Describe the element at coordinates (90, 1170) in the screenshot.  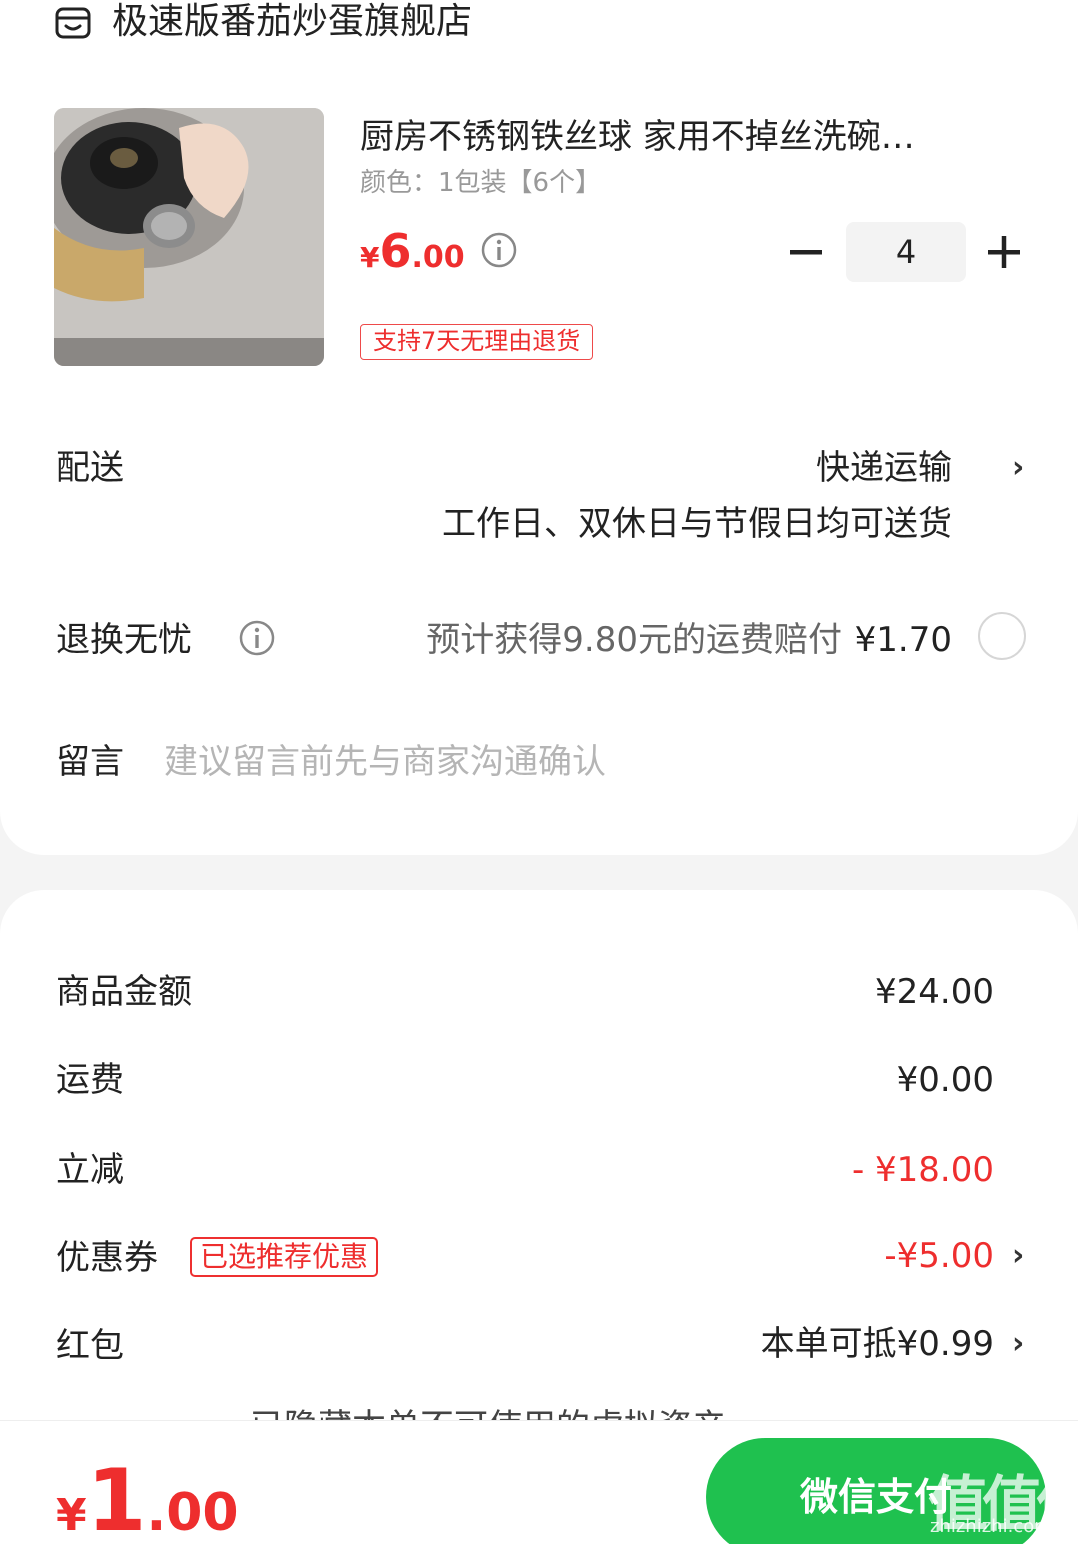
I see `instant-discount-label: 立减` at that location.